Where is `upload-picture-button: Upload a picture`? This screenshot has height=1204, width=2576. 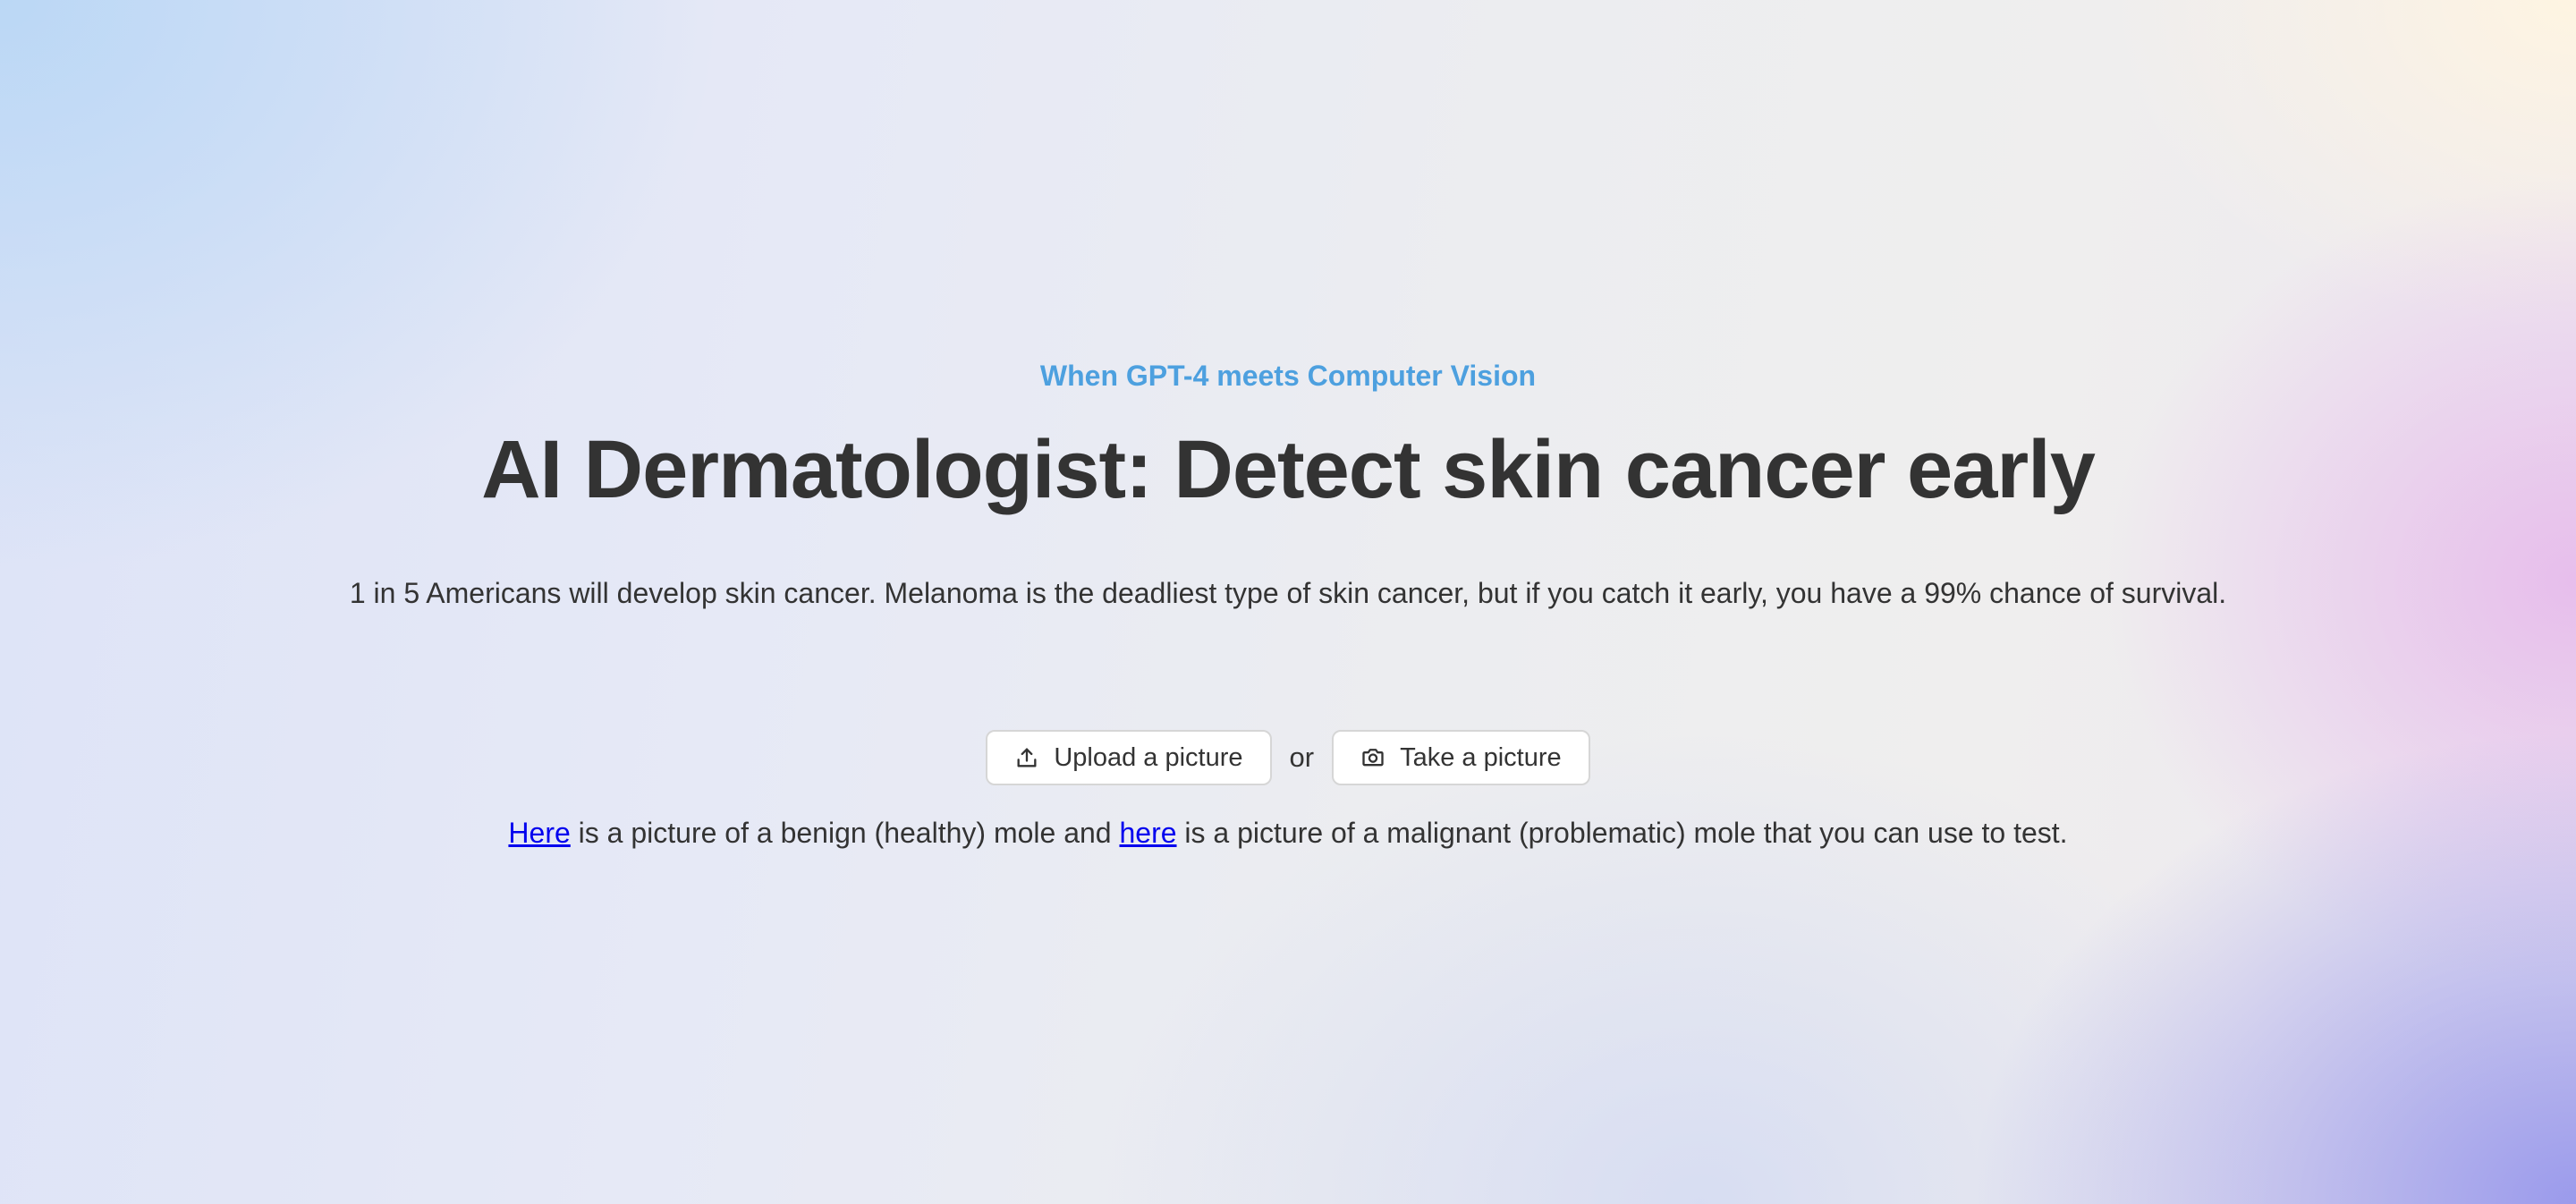
upload-picture-button: Upload a picture is located at coordinates (1129, 758).